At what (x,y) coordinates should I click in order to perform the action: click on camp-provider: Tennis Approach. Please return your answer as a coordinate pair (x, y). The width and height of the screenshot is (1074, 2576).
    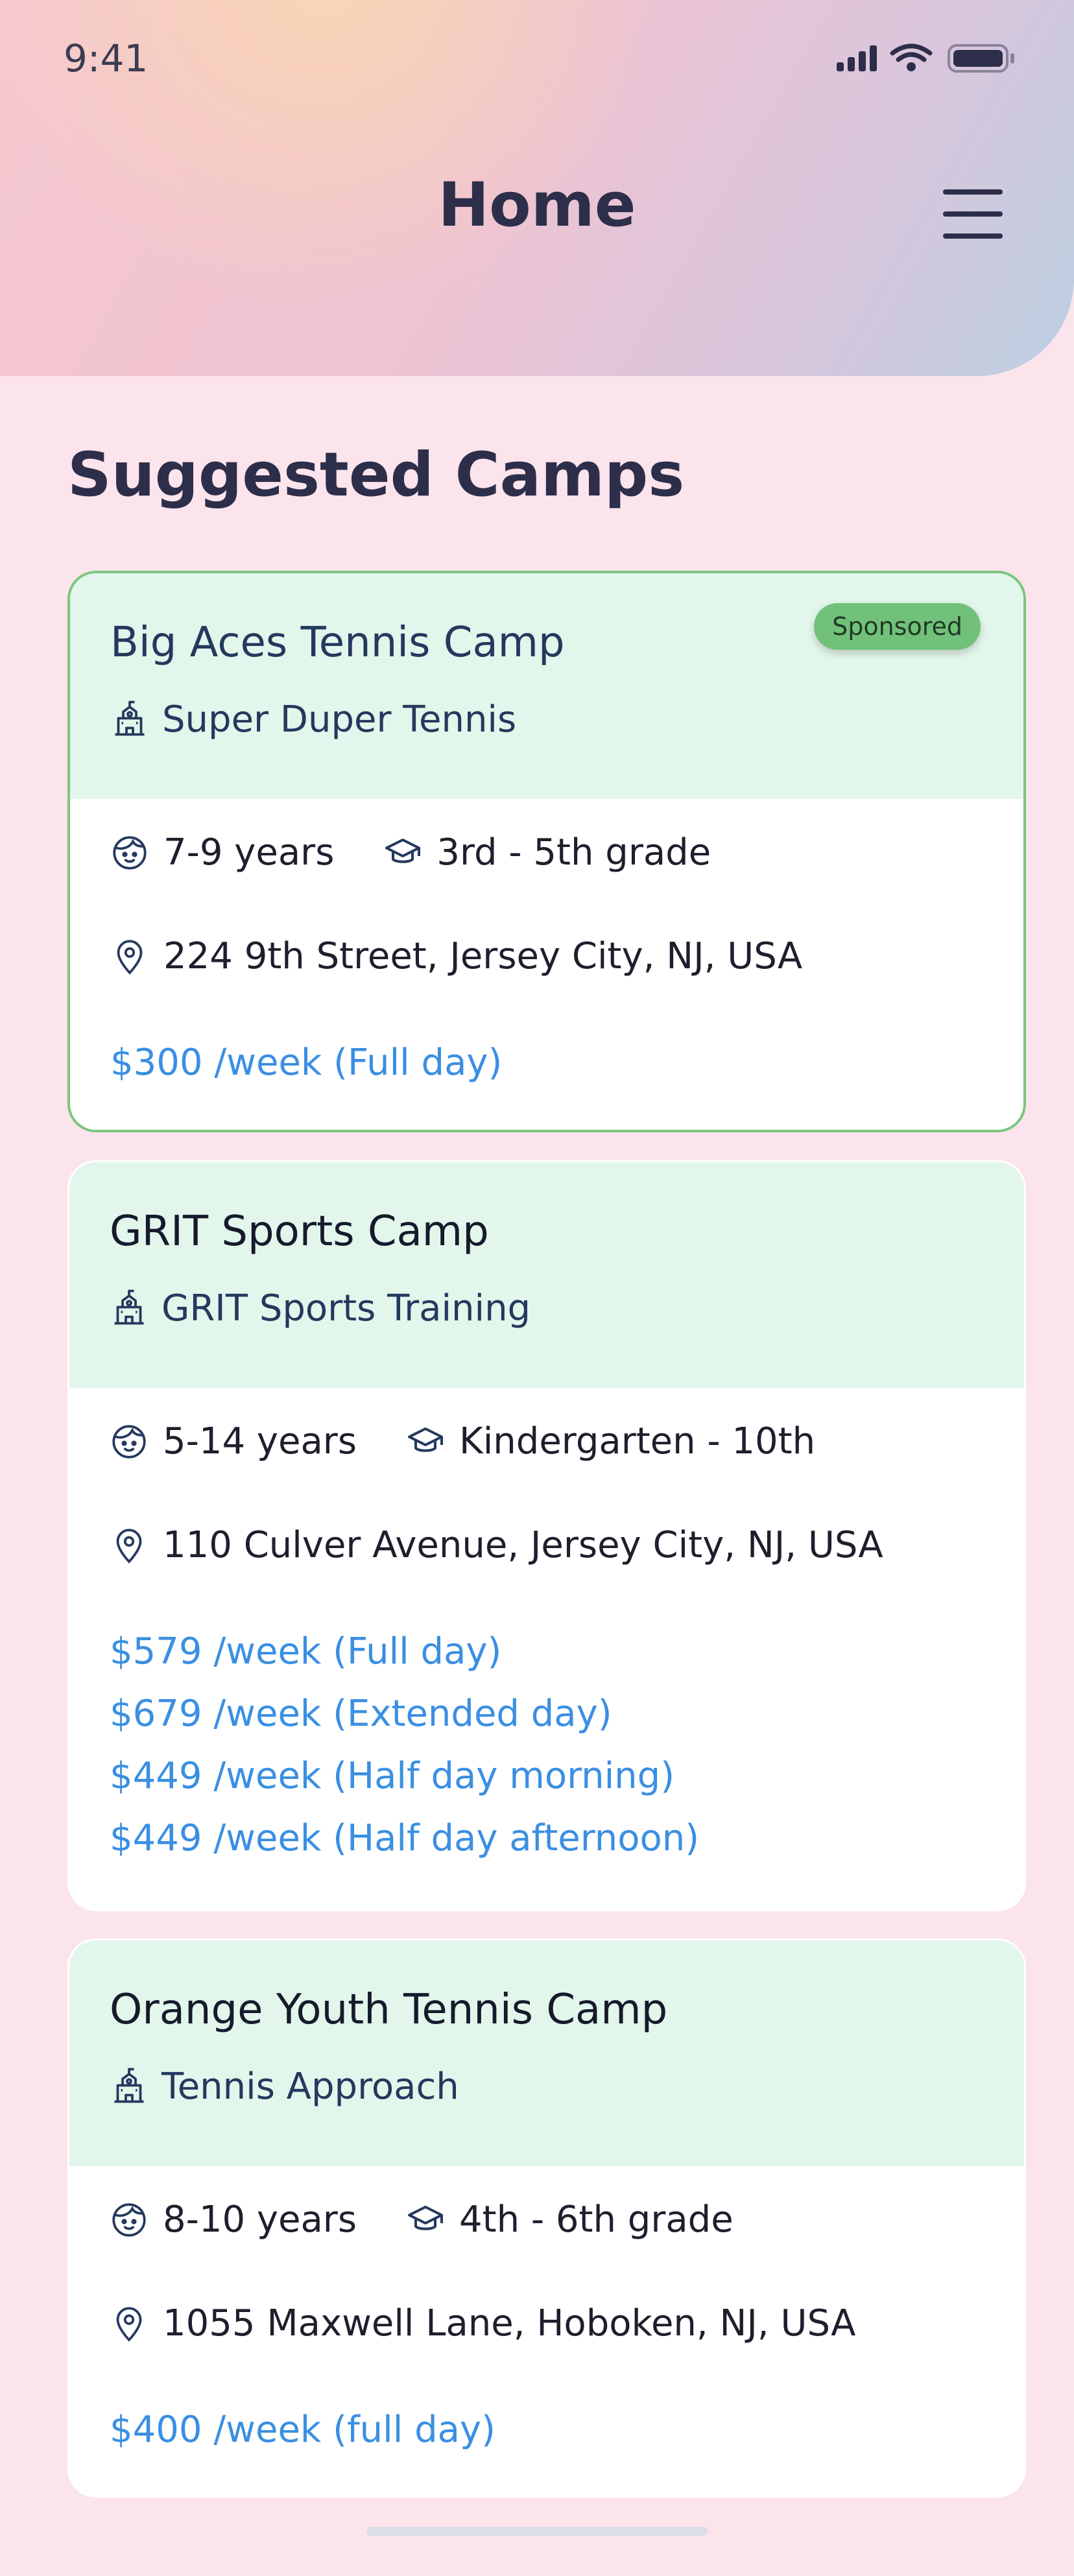
    Looking at the image, I should click on (284, 2087).